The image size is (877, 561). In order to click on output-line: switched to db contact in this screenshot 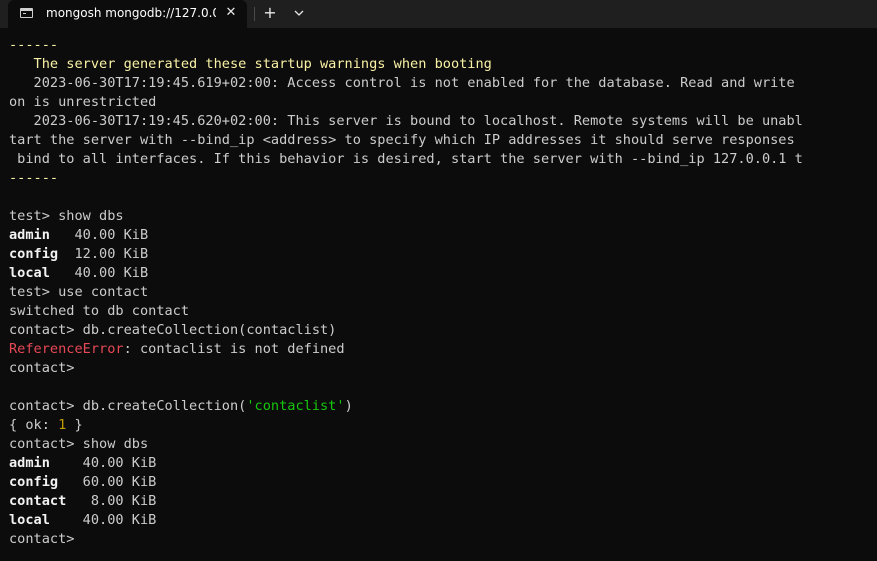, I will do `click(99, 311)`.